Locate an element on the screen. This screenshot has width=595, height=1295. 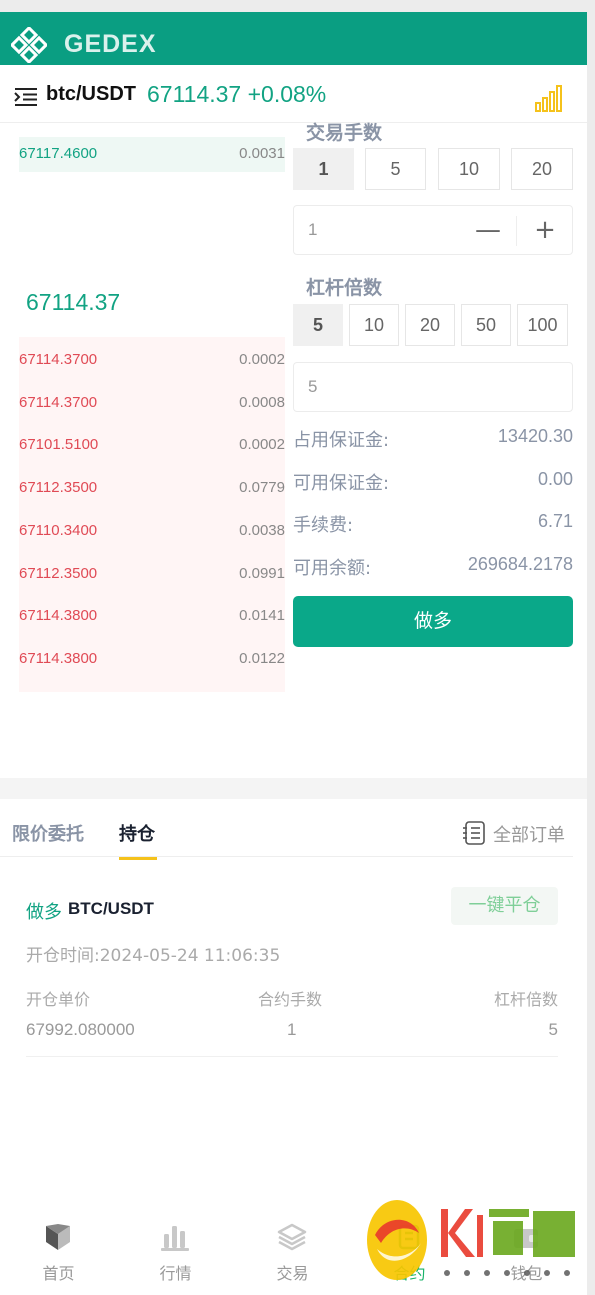
pair-bar: btc/USDT 67114.37 +0.08% is located at coordinates (293, 94).